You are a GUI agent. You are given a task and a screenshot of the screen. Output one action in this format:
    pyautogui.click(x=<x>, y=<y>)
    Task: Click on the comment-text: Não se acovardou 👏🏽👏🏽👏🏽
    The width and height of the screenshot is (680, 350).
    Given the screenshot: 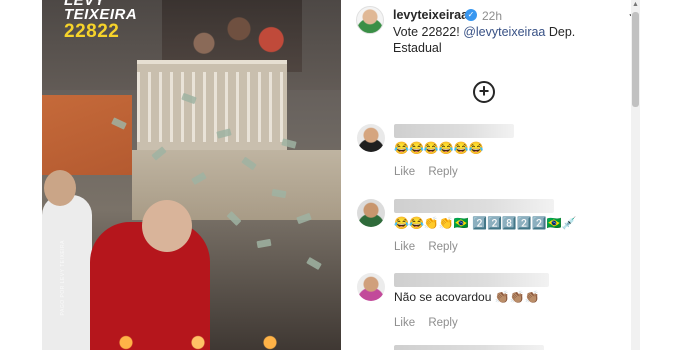 What is the action you would take?
    pyautogui.click(x=467, y=297)
    